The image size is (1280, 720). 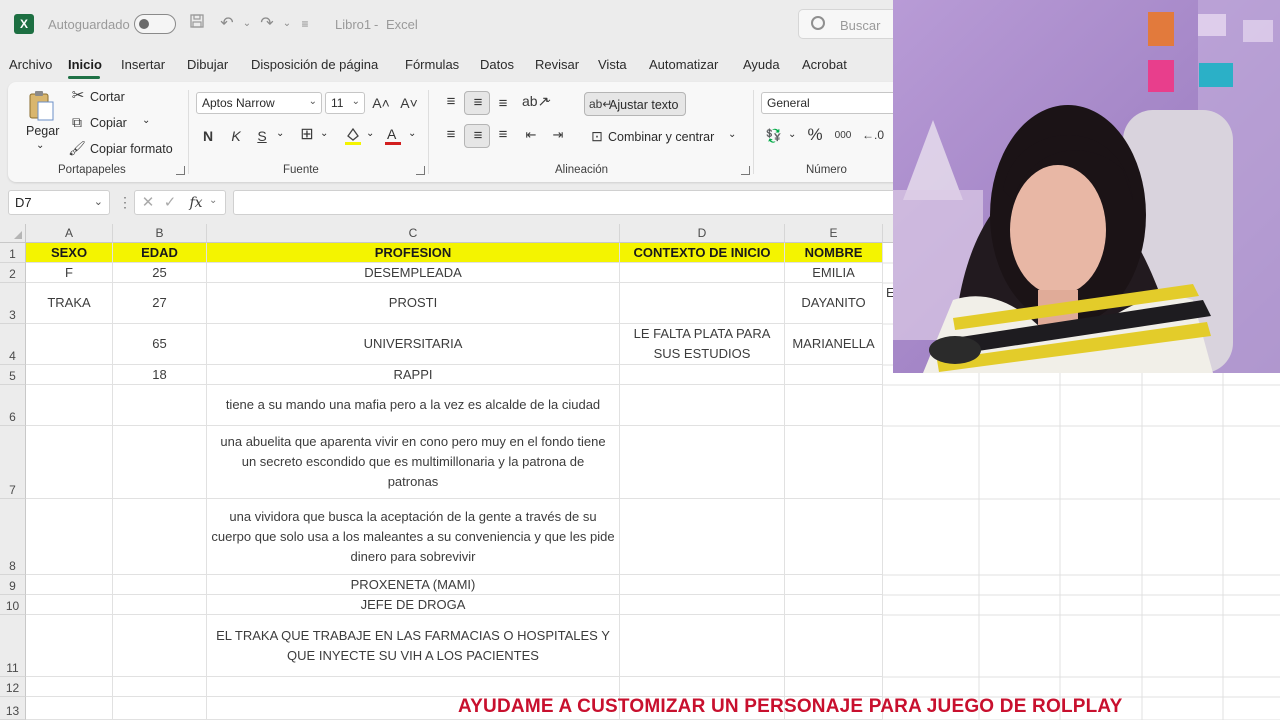 What do you see at coordinates (412, 133) in the screenshot?
I see `font-color-dropdown-icon: ⌄` at bounding box center [412, 133].